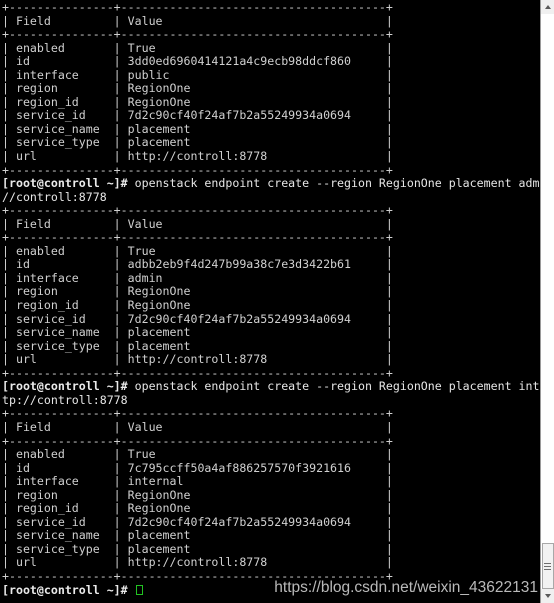  I want to click on command-text: //controll:8778, so click(54, 196).